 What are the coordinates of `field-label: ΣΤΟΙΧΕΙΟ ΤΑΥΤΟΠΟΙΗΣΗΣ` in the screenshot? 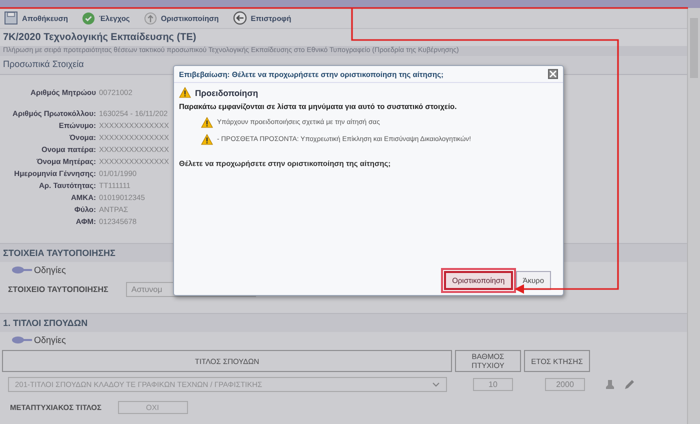 It's located at (58, 289).